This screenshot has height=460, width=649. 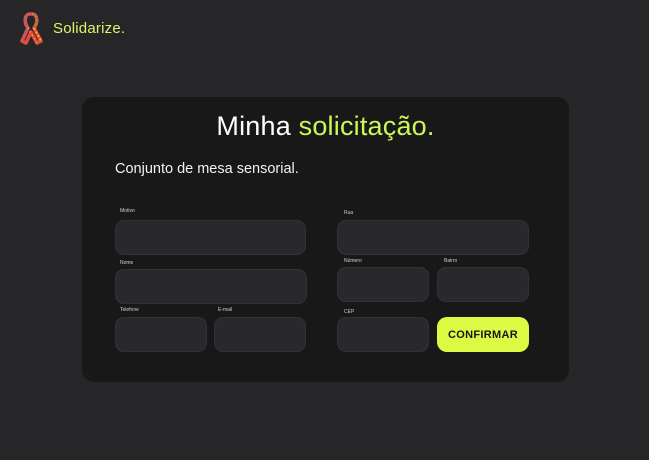 I want to click on brand: Solidarize., so click(x=71, y=28).